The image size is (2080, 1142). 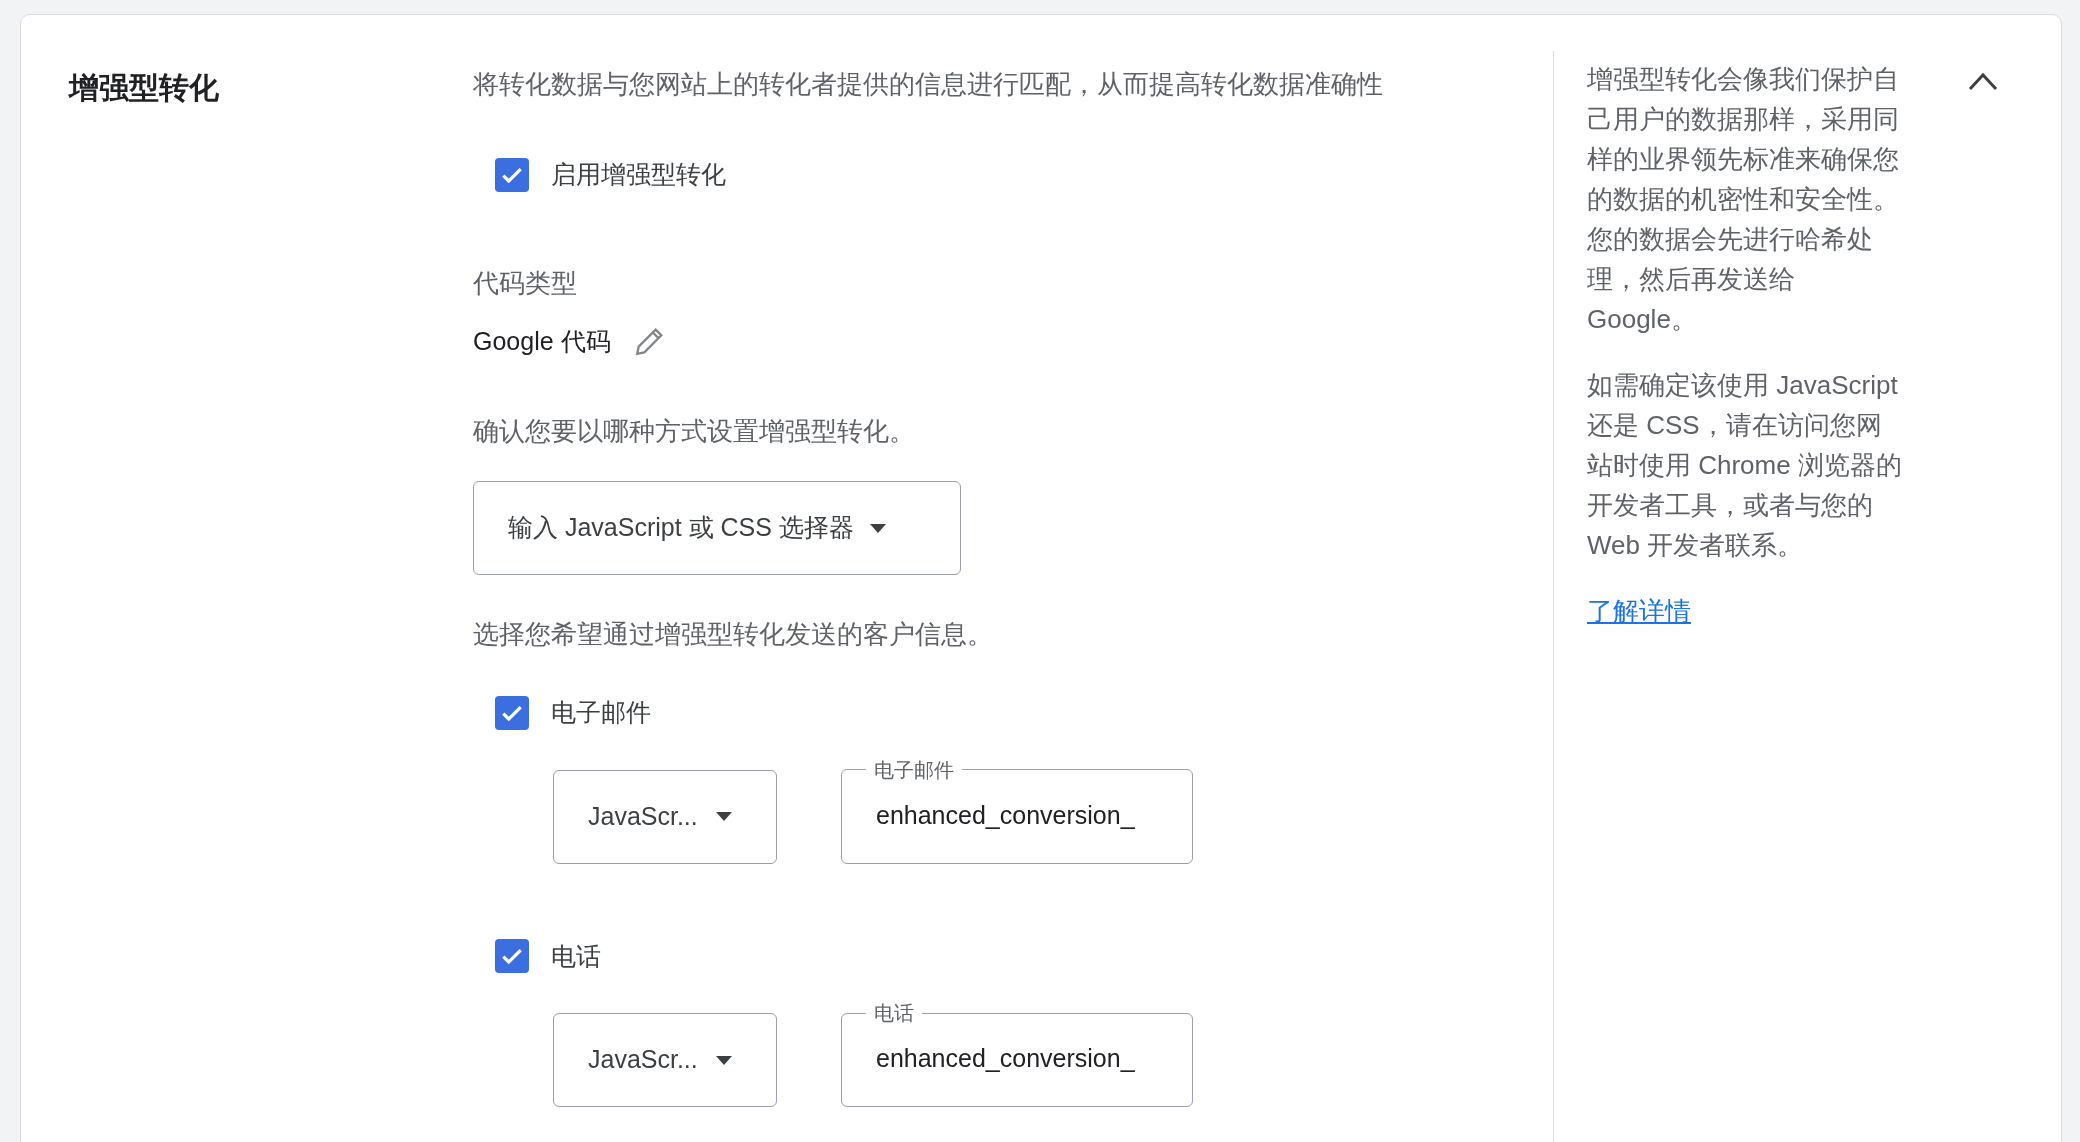 I want to click on code-type-value: Google 代码, so click(x=542, y=341).